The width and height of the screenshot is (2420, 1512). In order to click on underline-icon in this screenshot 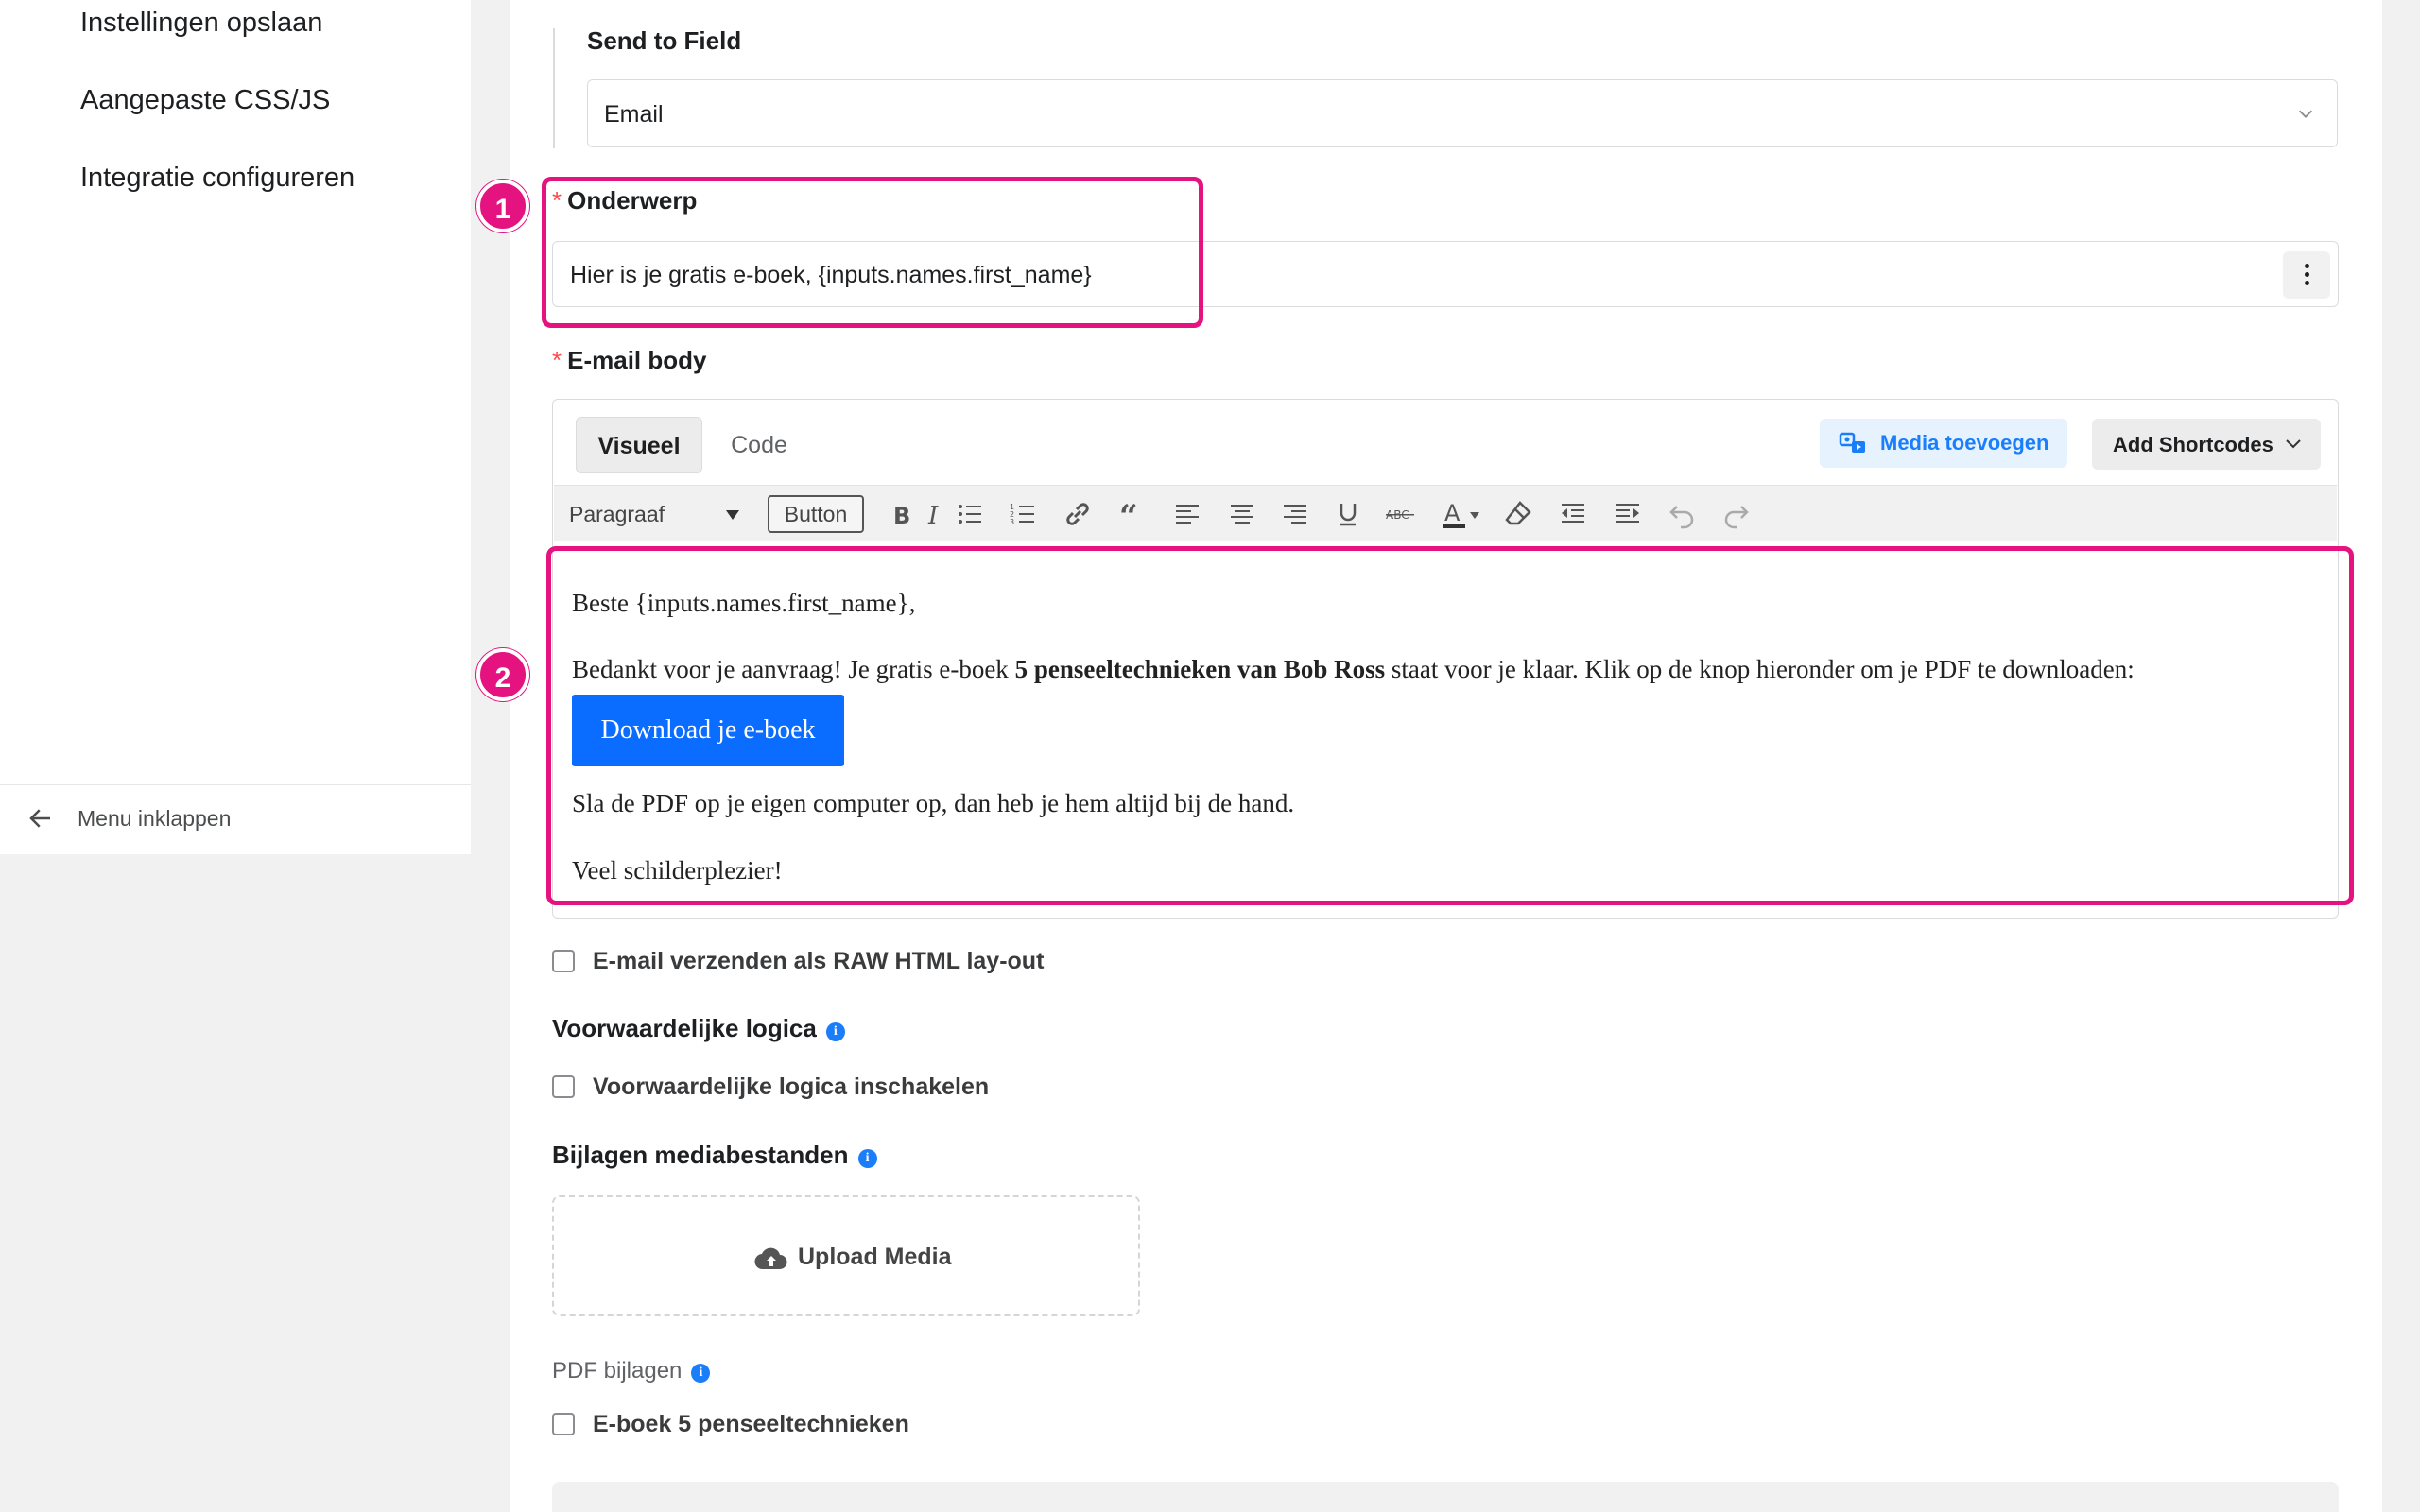, I will do `click(1348, 514)`.